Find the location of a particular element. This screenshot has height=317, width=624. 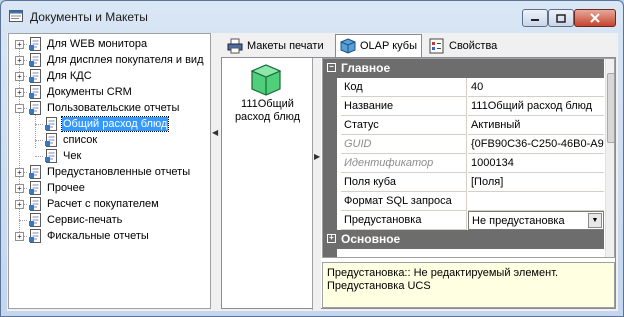

documents-app-icon is located at coordinates (16, 16).